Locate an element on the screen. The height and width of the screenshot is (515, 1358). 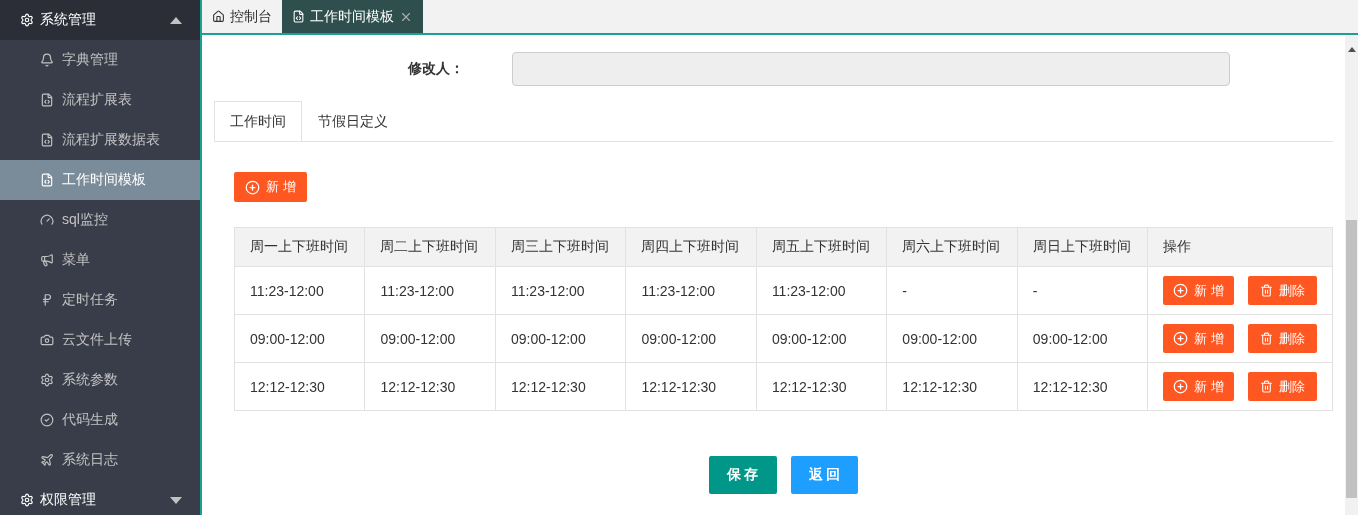
page-tab: 控制台 is located at coordinates (242, 16).